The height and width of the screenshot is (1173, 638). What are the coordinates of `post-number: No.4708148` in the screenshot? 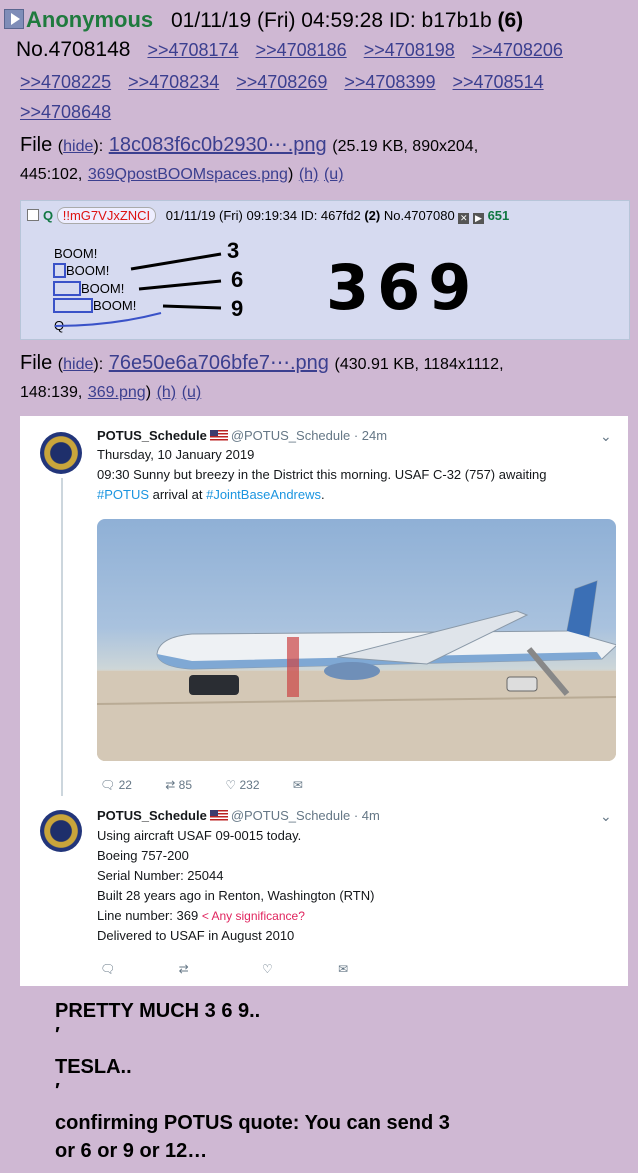 It's located at (73, 49).